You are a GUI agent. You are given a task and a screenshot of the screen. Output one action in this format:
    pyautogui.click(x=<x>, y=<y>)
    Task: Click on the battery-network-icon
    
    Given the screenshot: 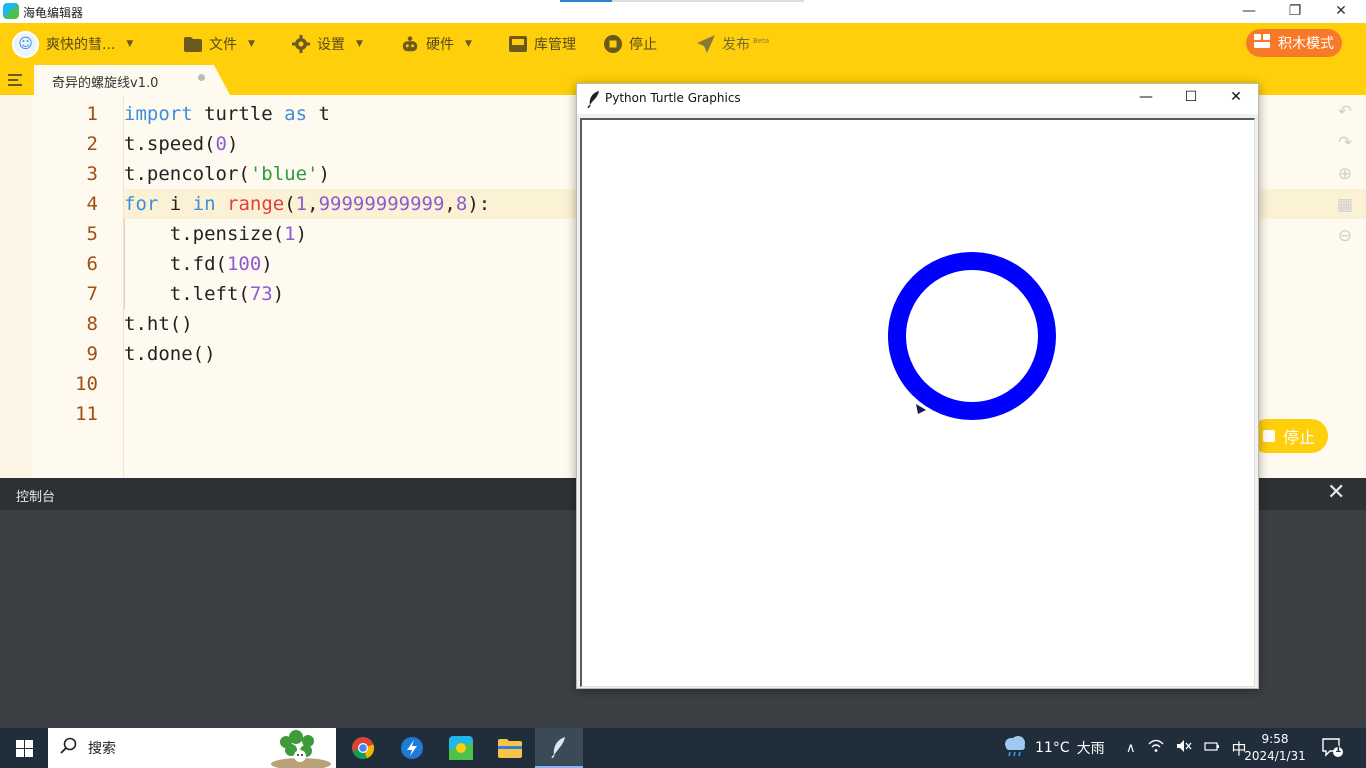 What is the action you would take?
    pyautogui.click(x=1211, y=748)
    